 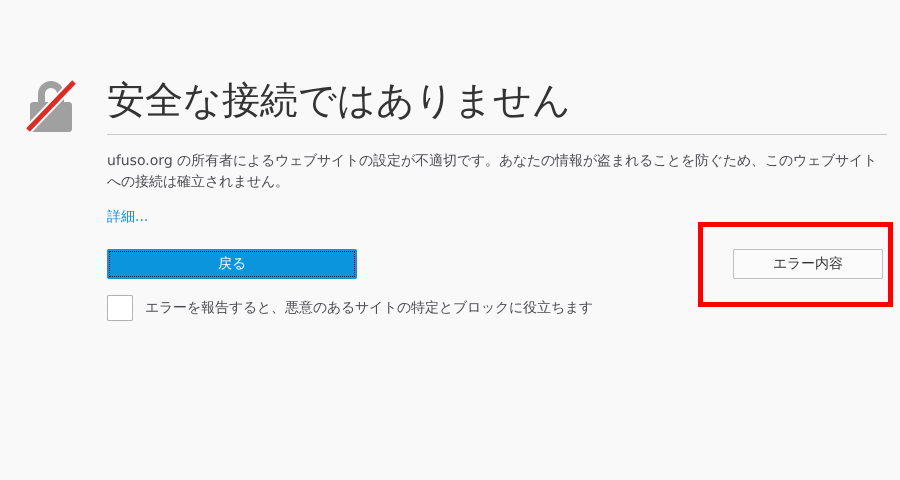 I want to click on error-description: ufuso.org の所有者によるウェブサイトの設定が不適切です。あなたの情報が盗まれることを防ぐため、このウェブサイトへの接続は確立されません。, so click(x=492, y=172).